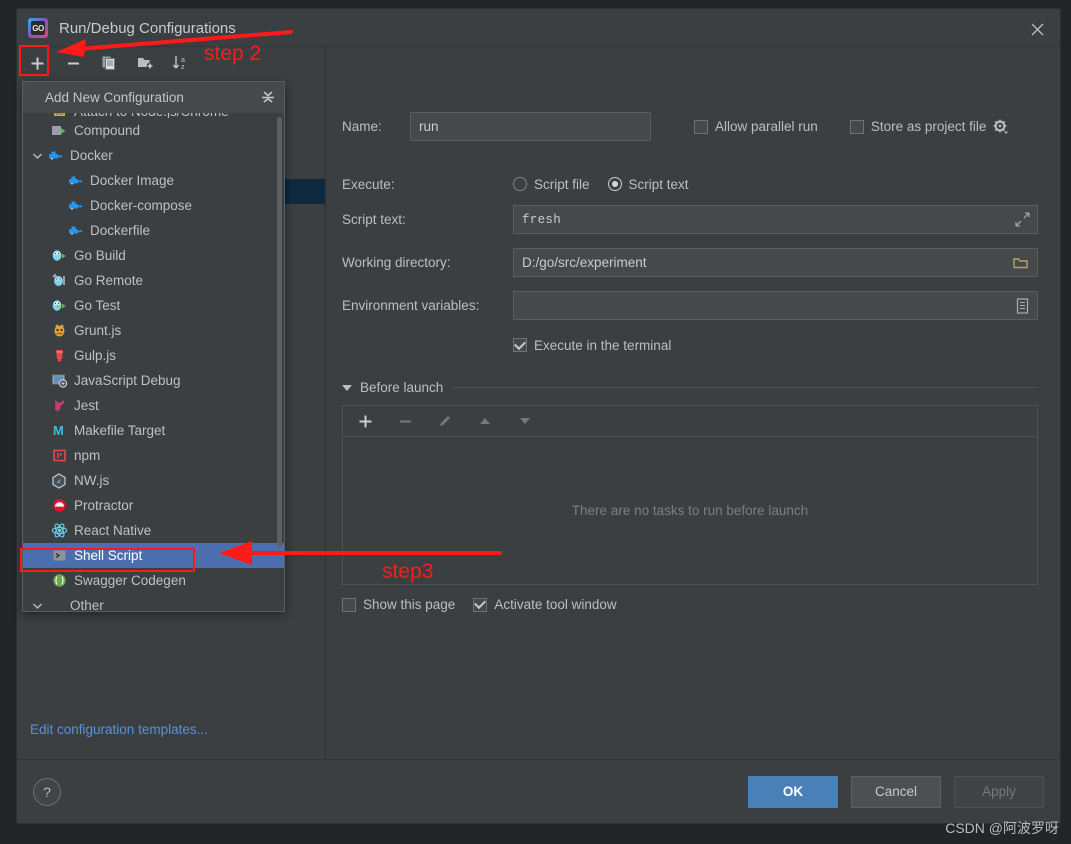 The image size is (1071, 844). What do you see at coordinates (347, 387) in the screenshot?
I see `triangle-down-icon` at bounding box center [347, 387].